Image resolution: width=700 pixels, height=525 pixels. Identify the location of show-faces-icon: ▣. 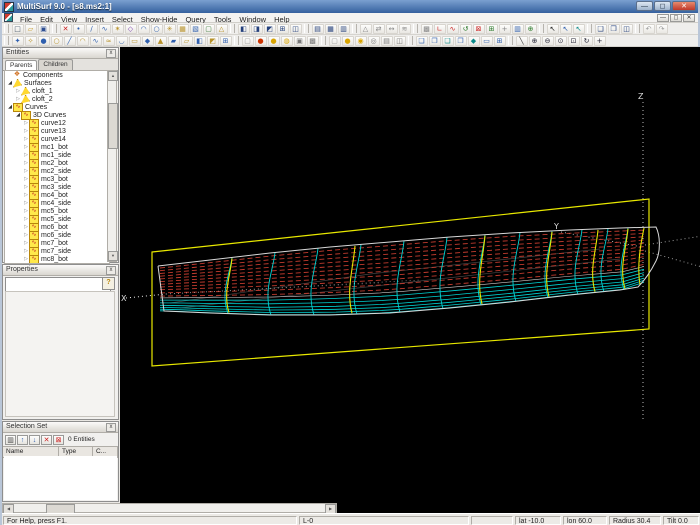
(299, 40).